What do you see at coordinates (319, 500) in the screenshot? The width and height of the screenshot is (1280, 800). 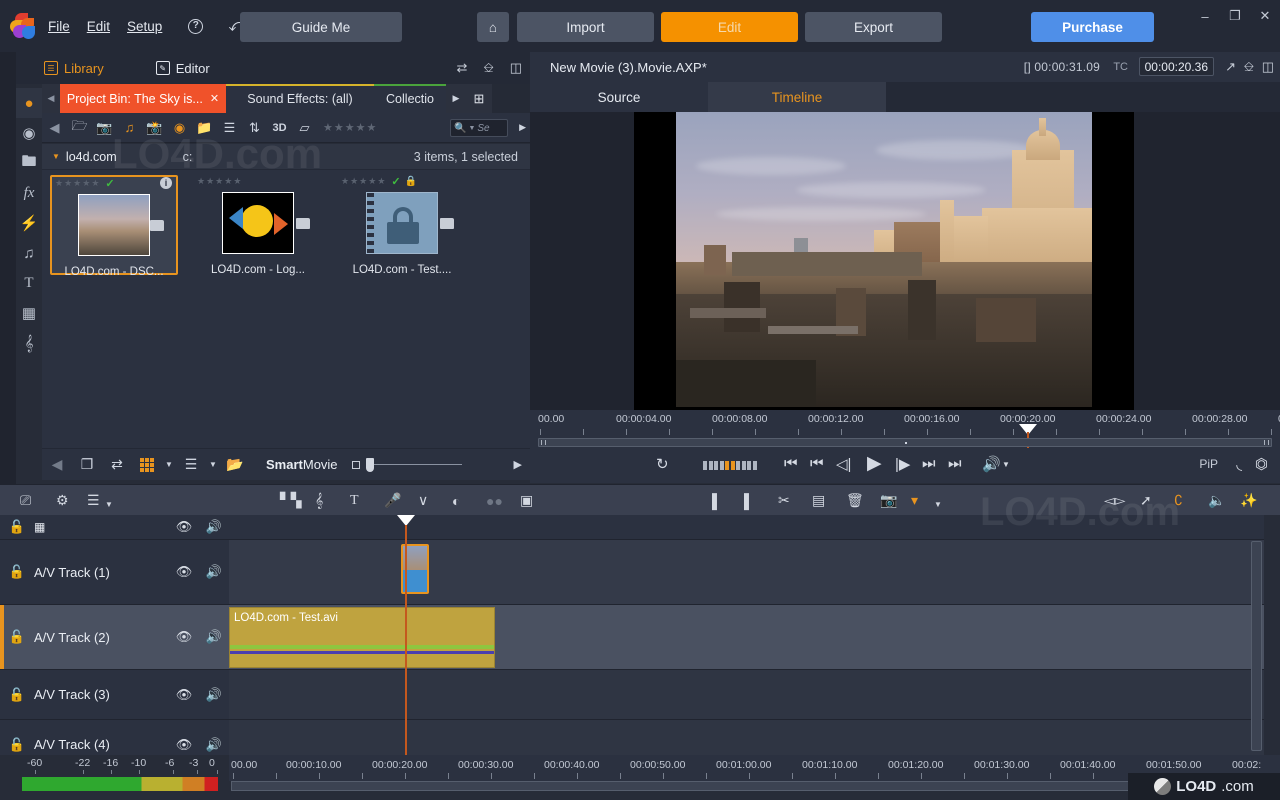 I see `music-clef-icon: 𝄞` at bounding box center [319, 500].